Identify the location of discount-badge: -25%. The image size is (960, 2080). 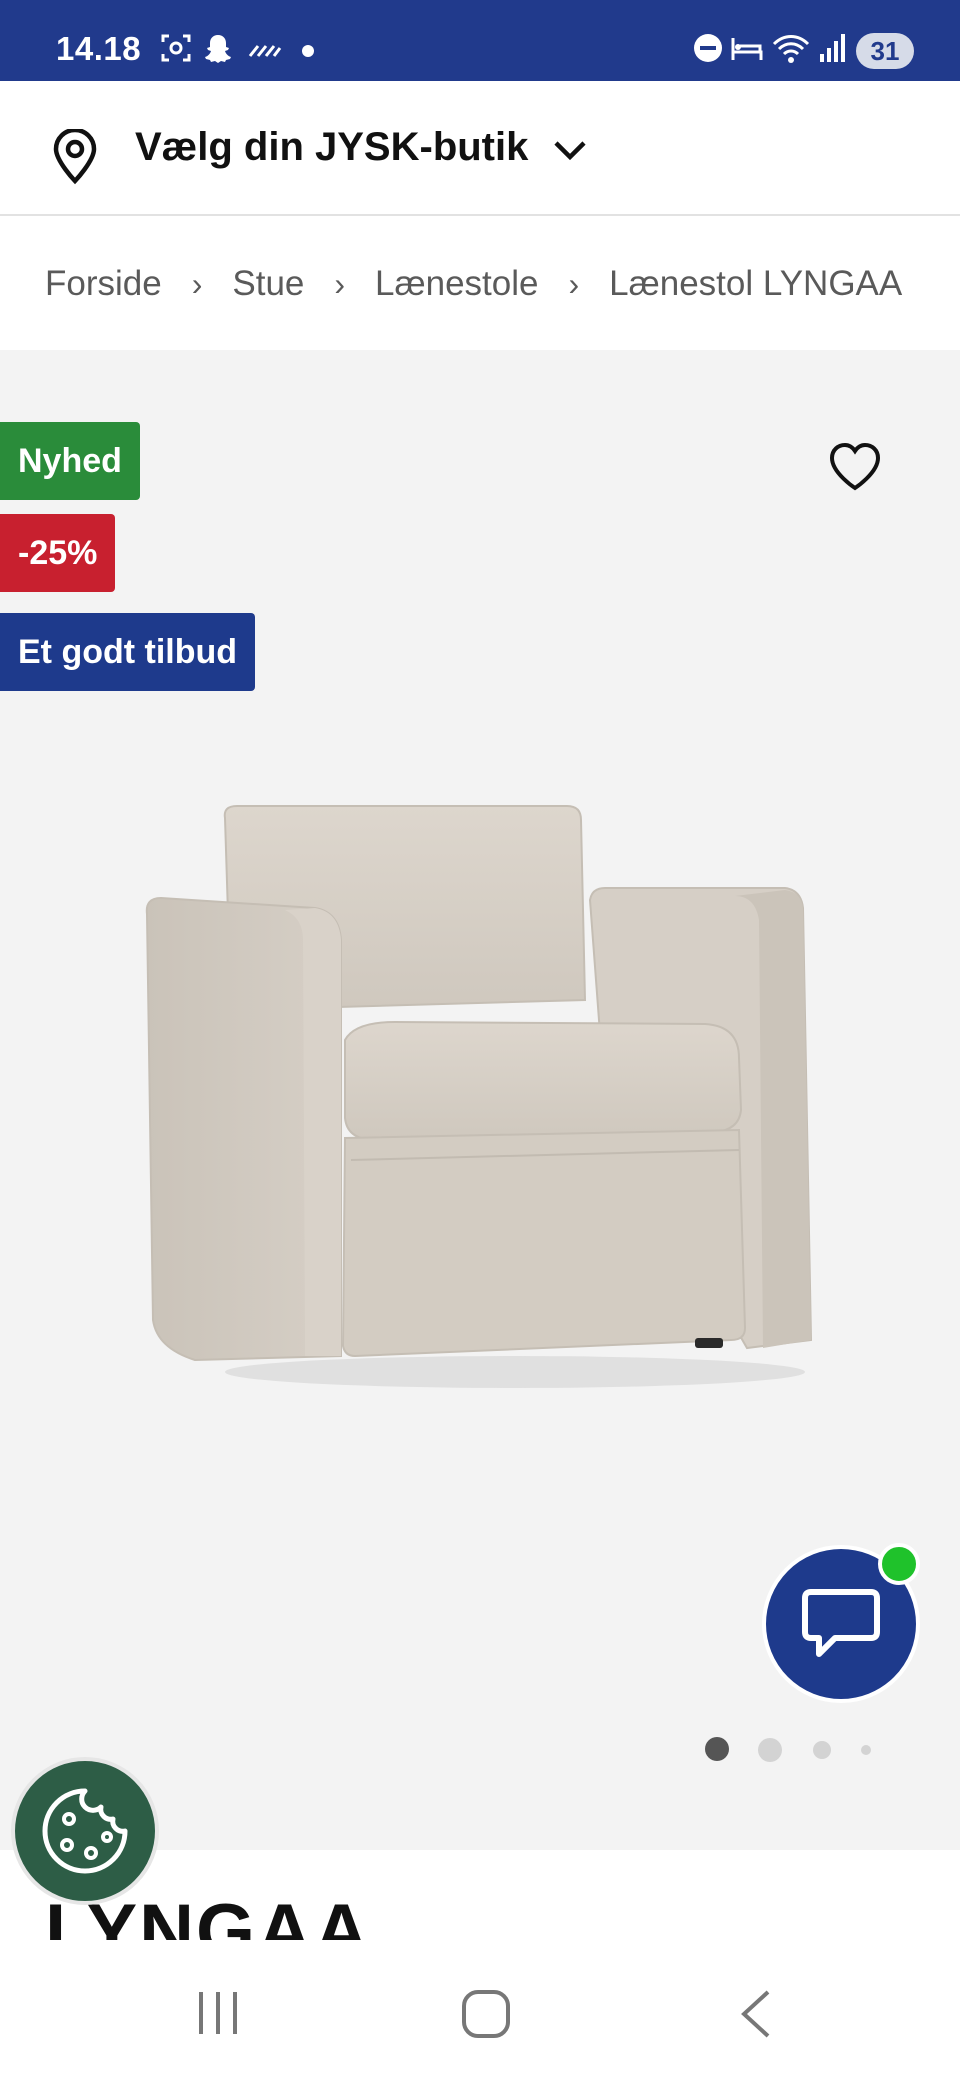
(58, 553).